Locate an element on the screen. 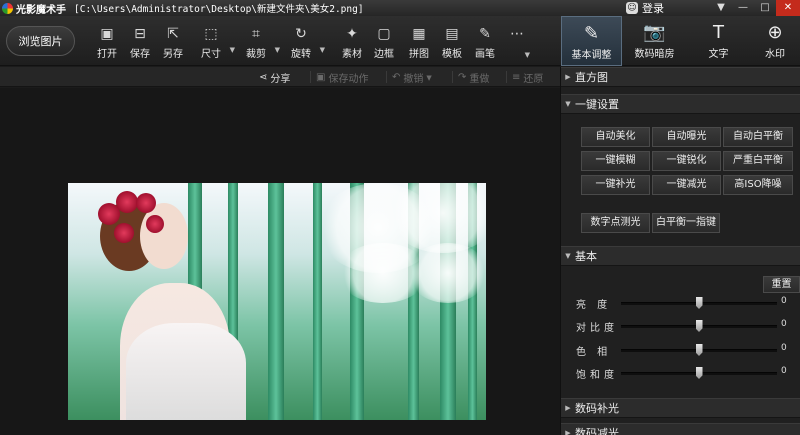 This screenshot has height=435, width=800. redo-icon: ↷ is located at coordinates (462, 77).